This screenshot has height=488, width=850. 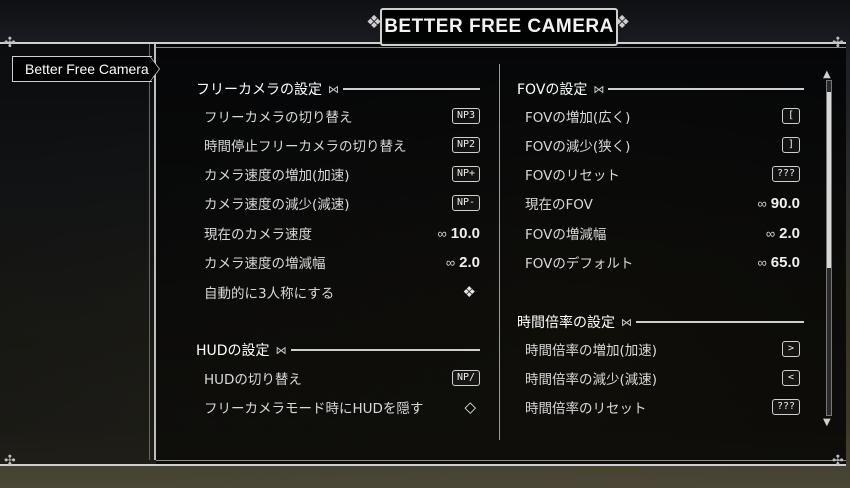 I want to click on setting-row-camera-speed-up: カメラ速度の増加(加速) NP+, so click(x=342, y=174).